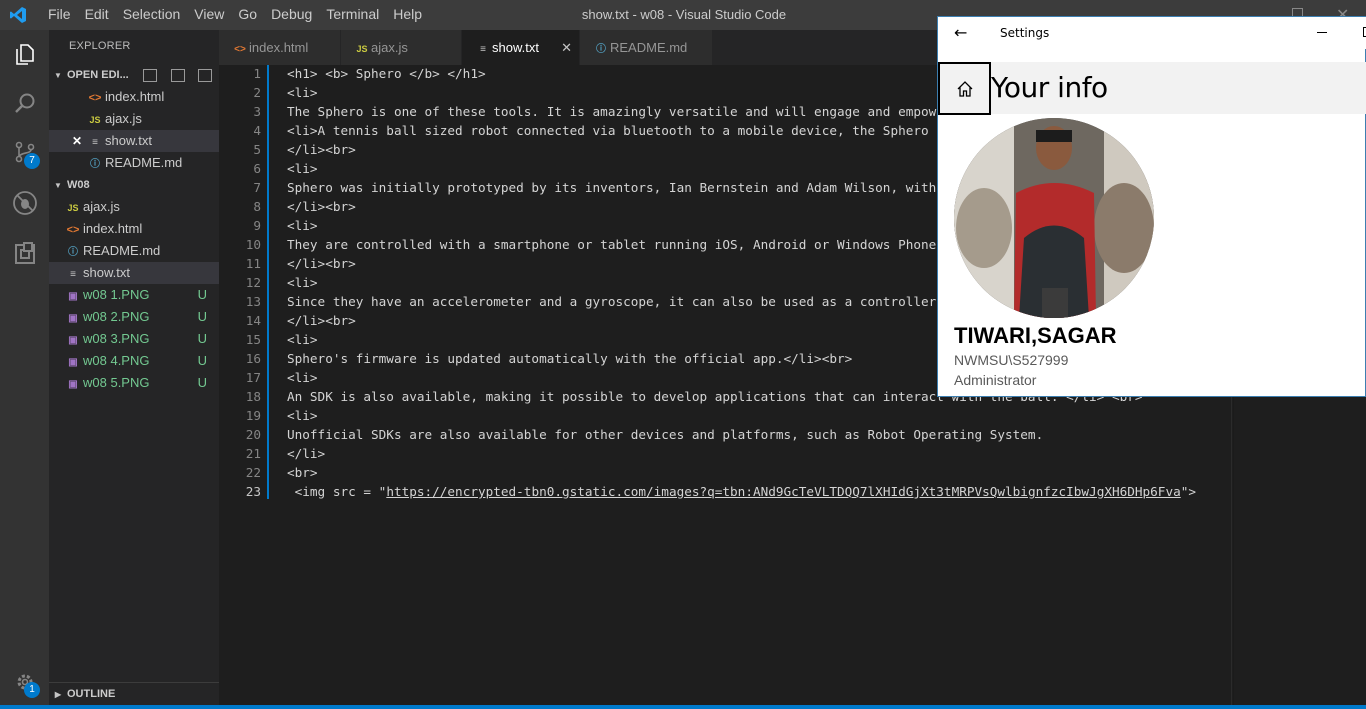 The width and height of the screenshot is (1366, 709). I want to click on settings-title-bar: ← Settings, so click(1152, 33).